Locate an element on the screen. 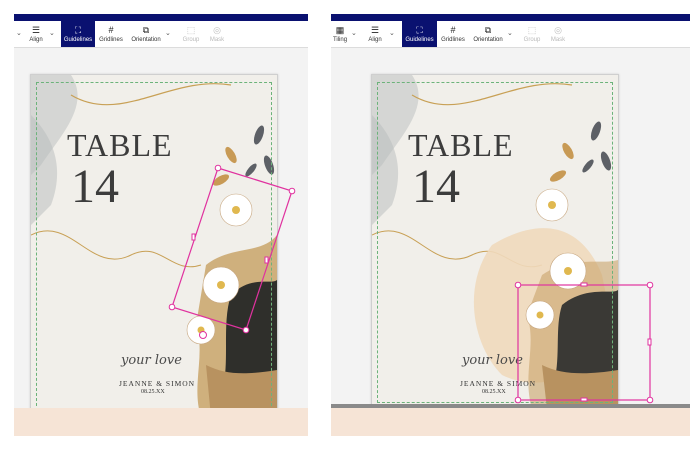 This screenshot has height=449, width=690. resize-handle-left is located at coordinates (193, 237).